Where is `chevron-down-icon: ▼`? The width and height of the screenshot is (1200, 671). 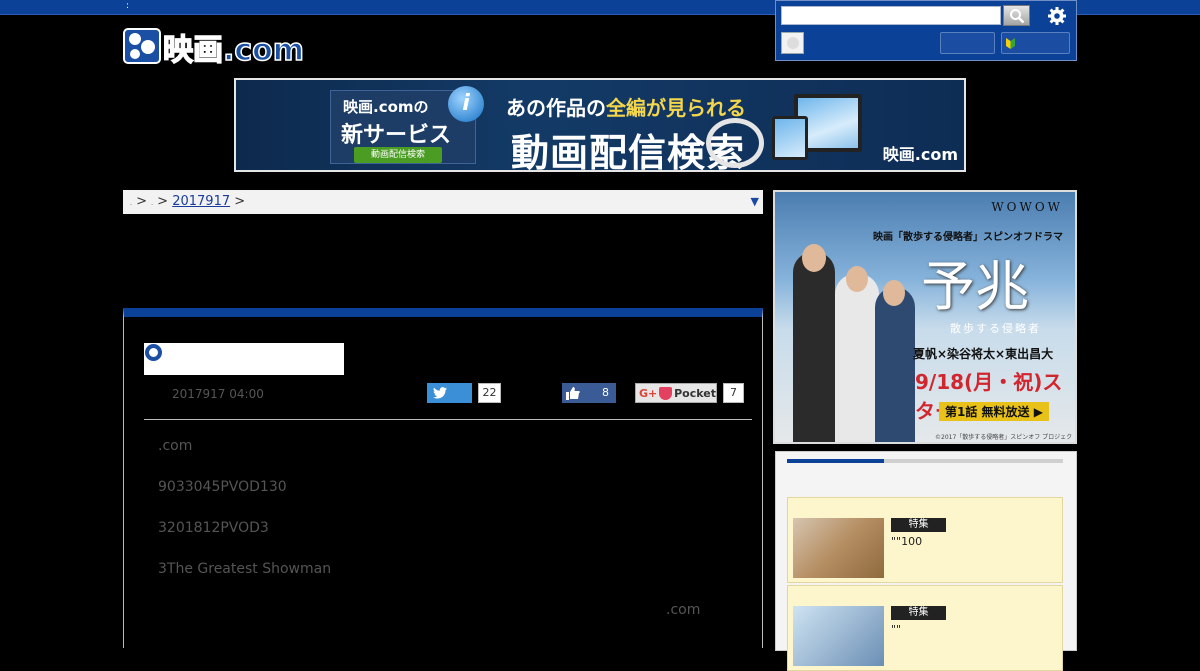
chevron-down-icon: ▼ is located at coordinates (755, 201).